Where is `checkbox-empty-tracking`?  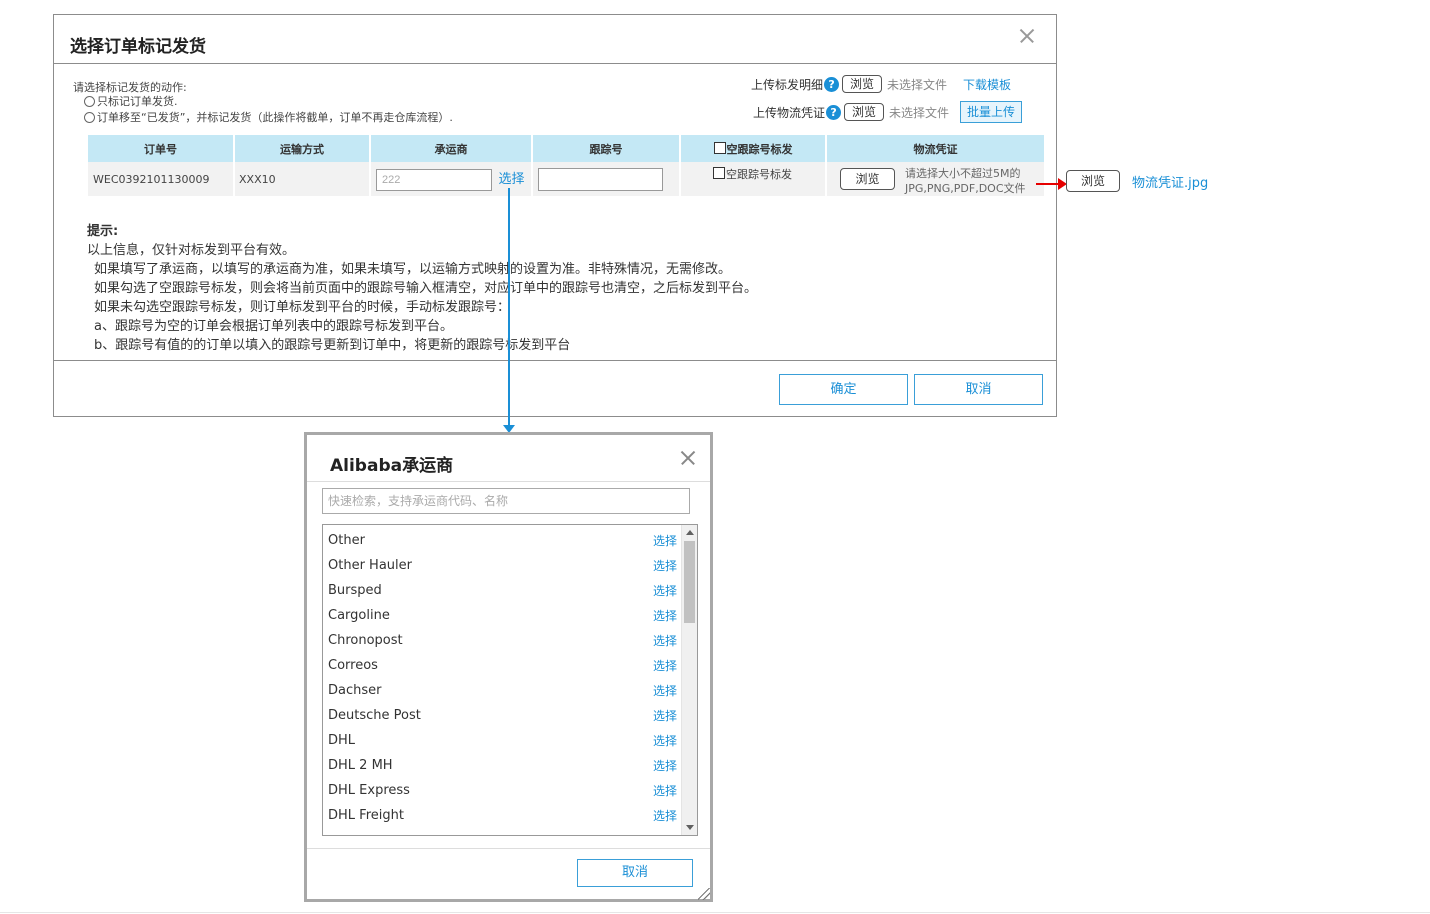
checkbox-empty-tracking is located at coordinates (719, 173).